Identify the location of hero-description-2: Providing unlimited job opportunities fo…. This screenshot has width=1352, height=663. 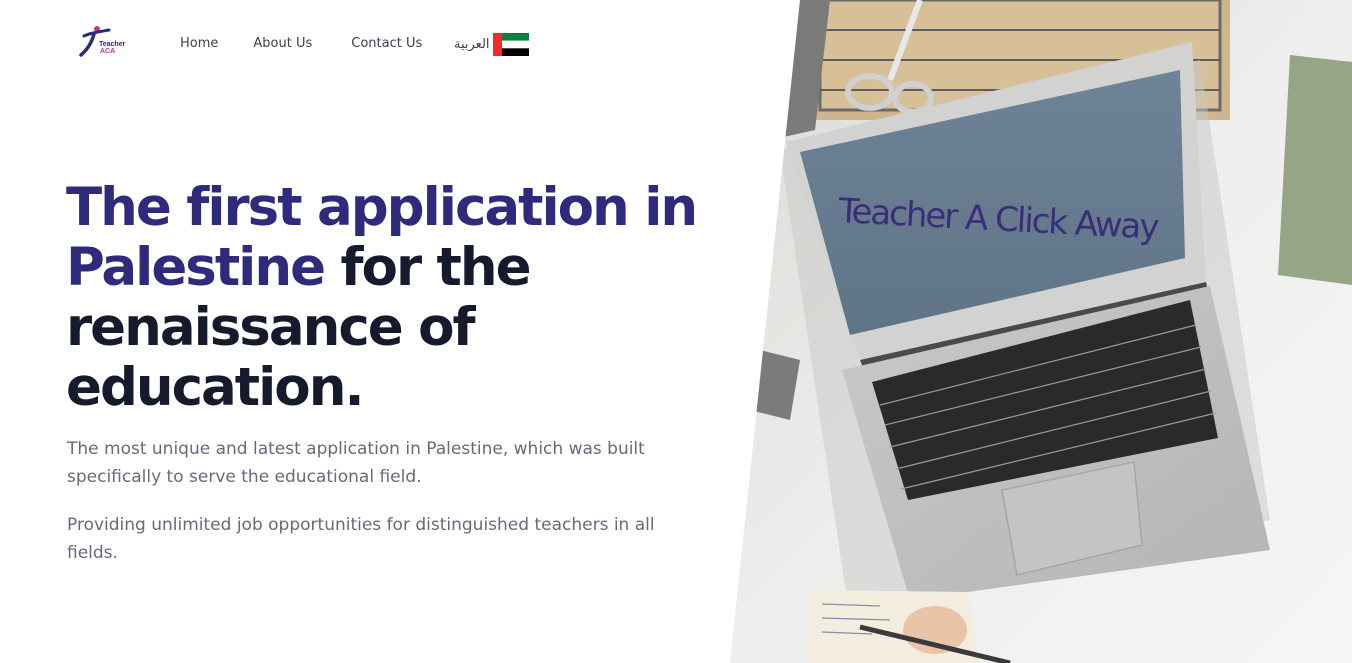
(361, 539).